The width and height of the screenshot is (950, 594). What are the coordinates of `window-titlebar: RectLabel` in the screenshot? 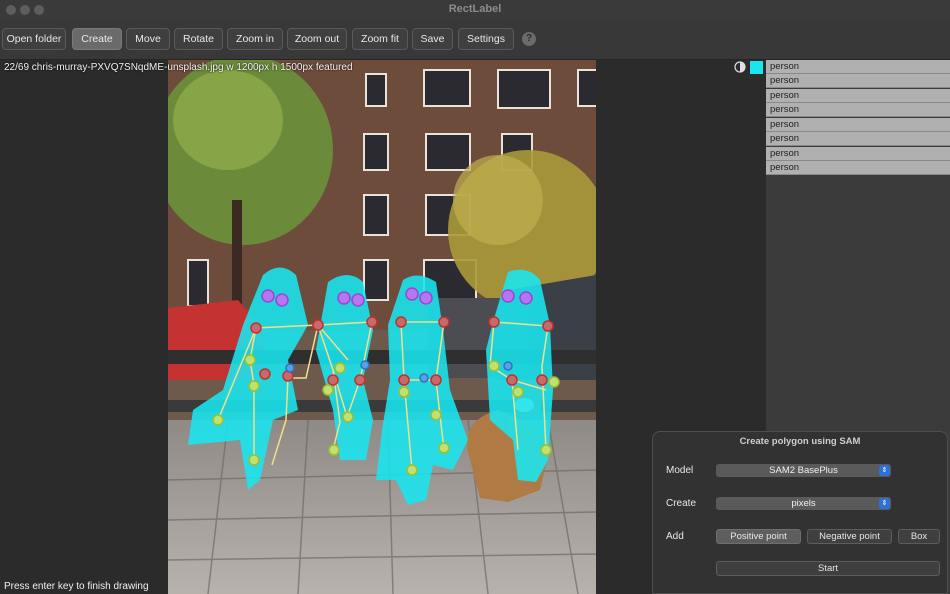 It's located at (475, 10).